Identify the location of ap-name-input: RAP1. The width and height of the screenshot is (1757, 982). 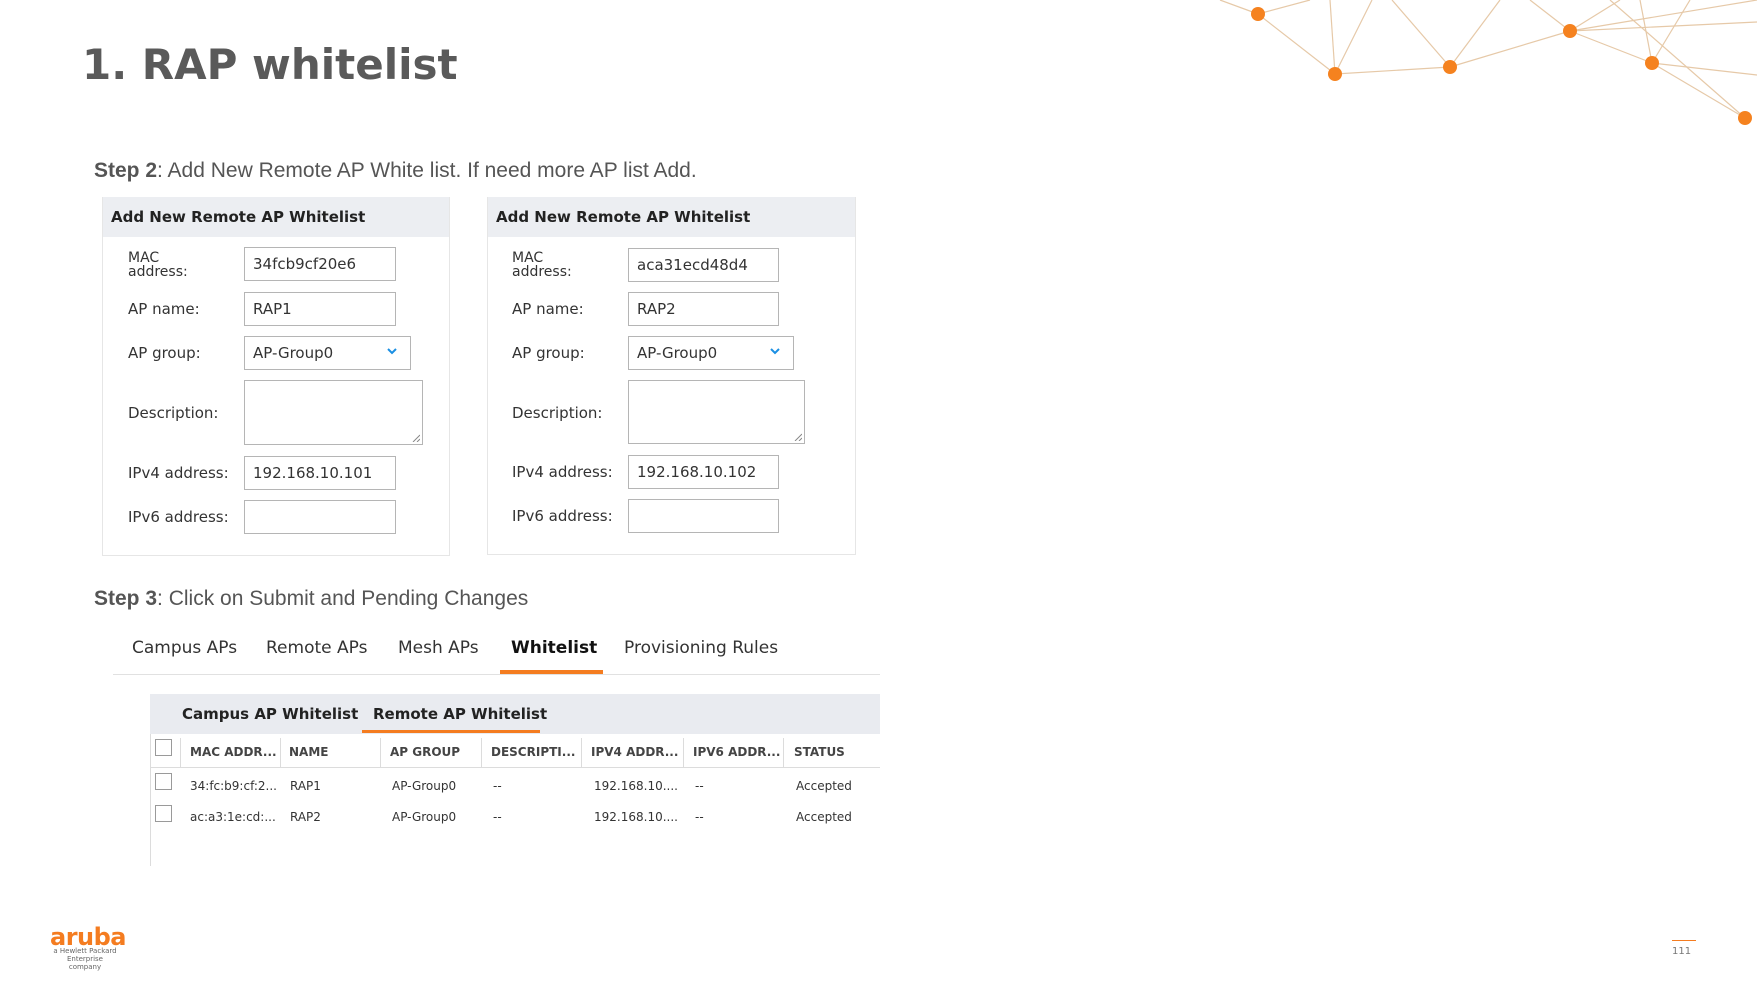
(320, 309).